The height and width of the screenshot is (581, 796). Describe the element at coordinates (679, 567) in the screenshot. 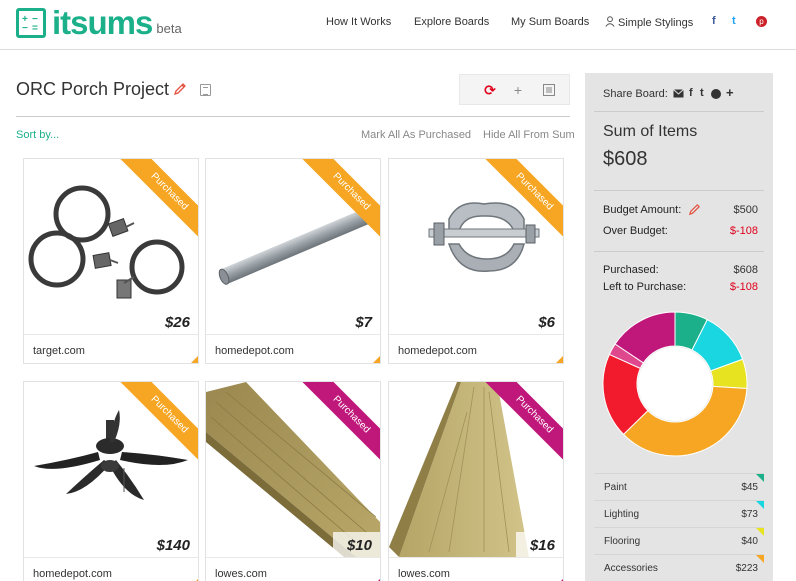

I see `category-row-accessories: Accessories $223` at that location.